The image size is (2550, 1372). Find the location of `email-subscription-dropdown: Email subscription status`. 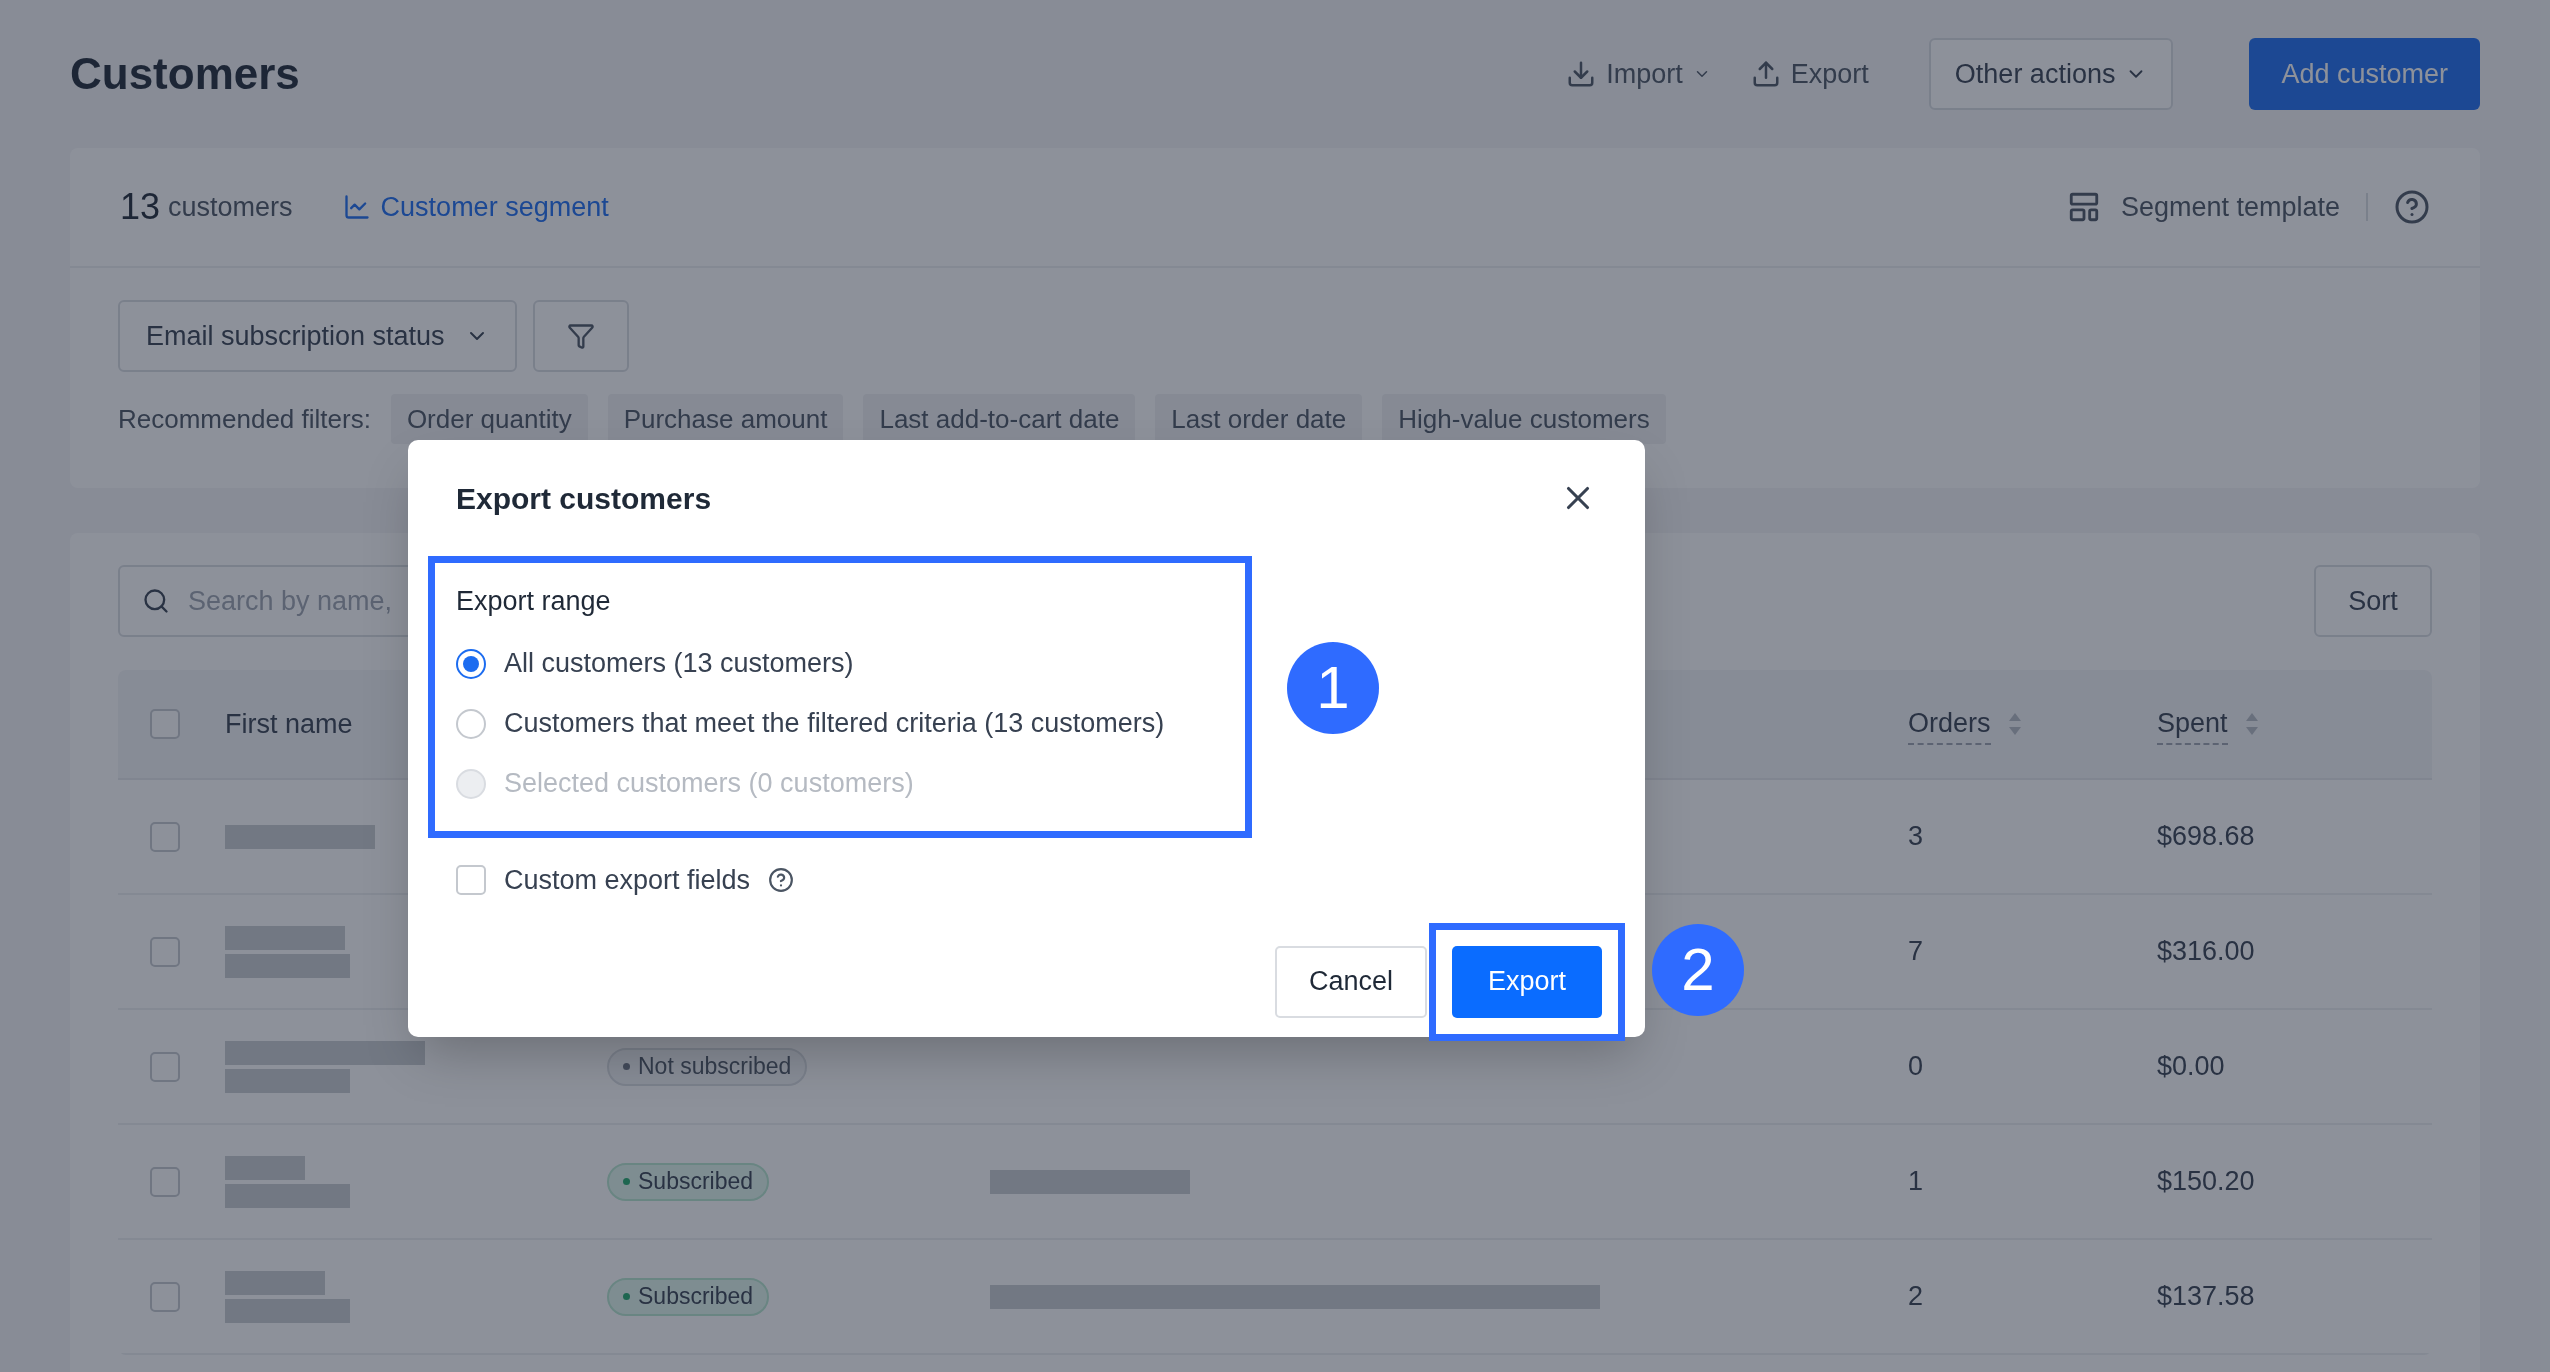

email-subscription-dropdown: Email subscription status is located at coordinates (317, 336).